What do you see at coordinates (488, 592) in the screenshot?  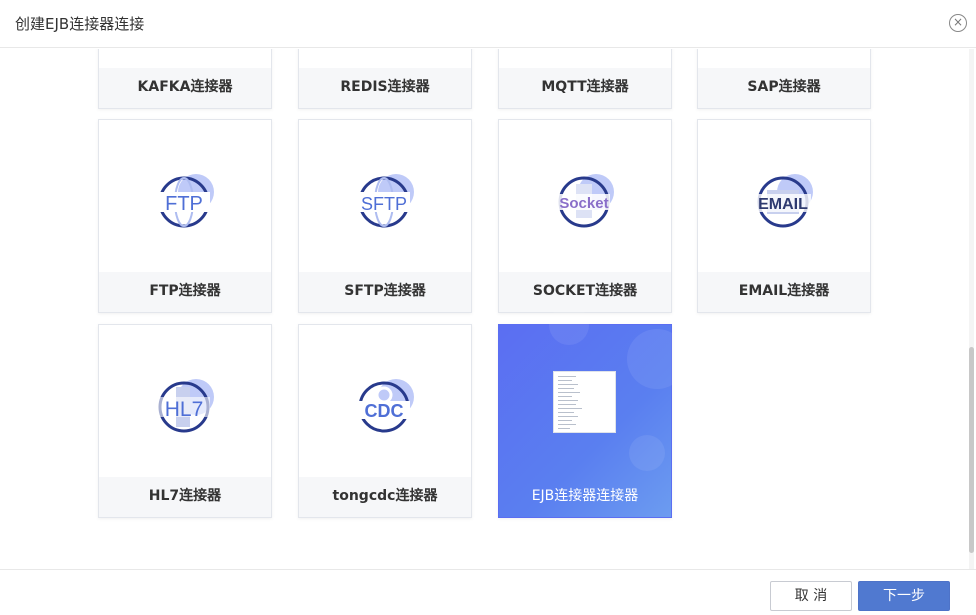 I see `dialog-footer: 取 消 下一步` at bounding box center [488, 592].